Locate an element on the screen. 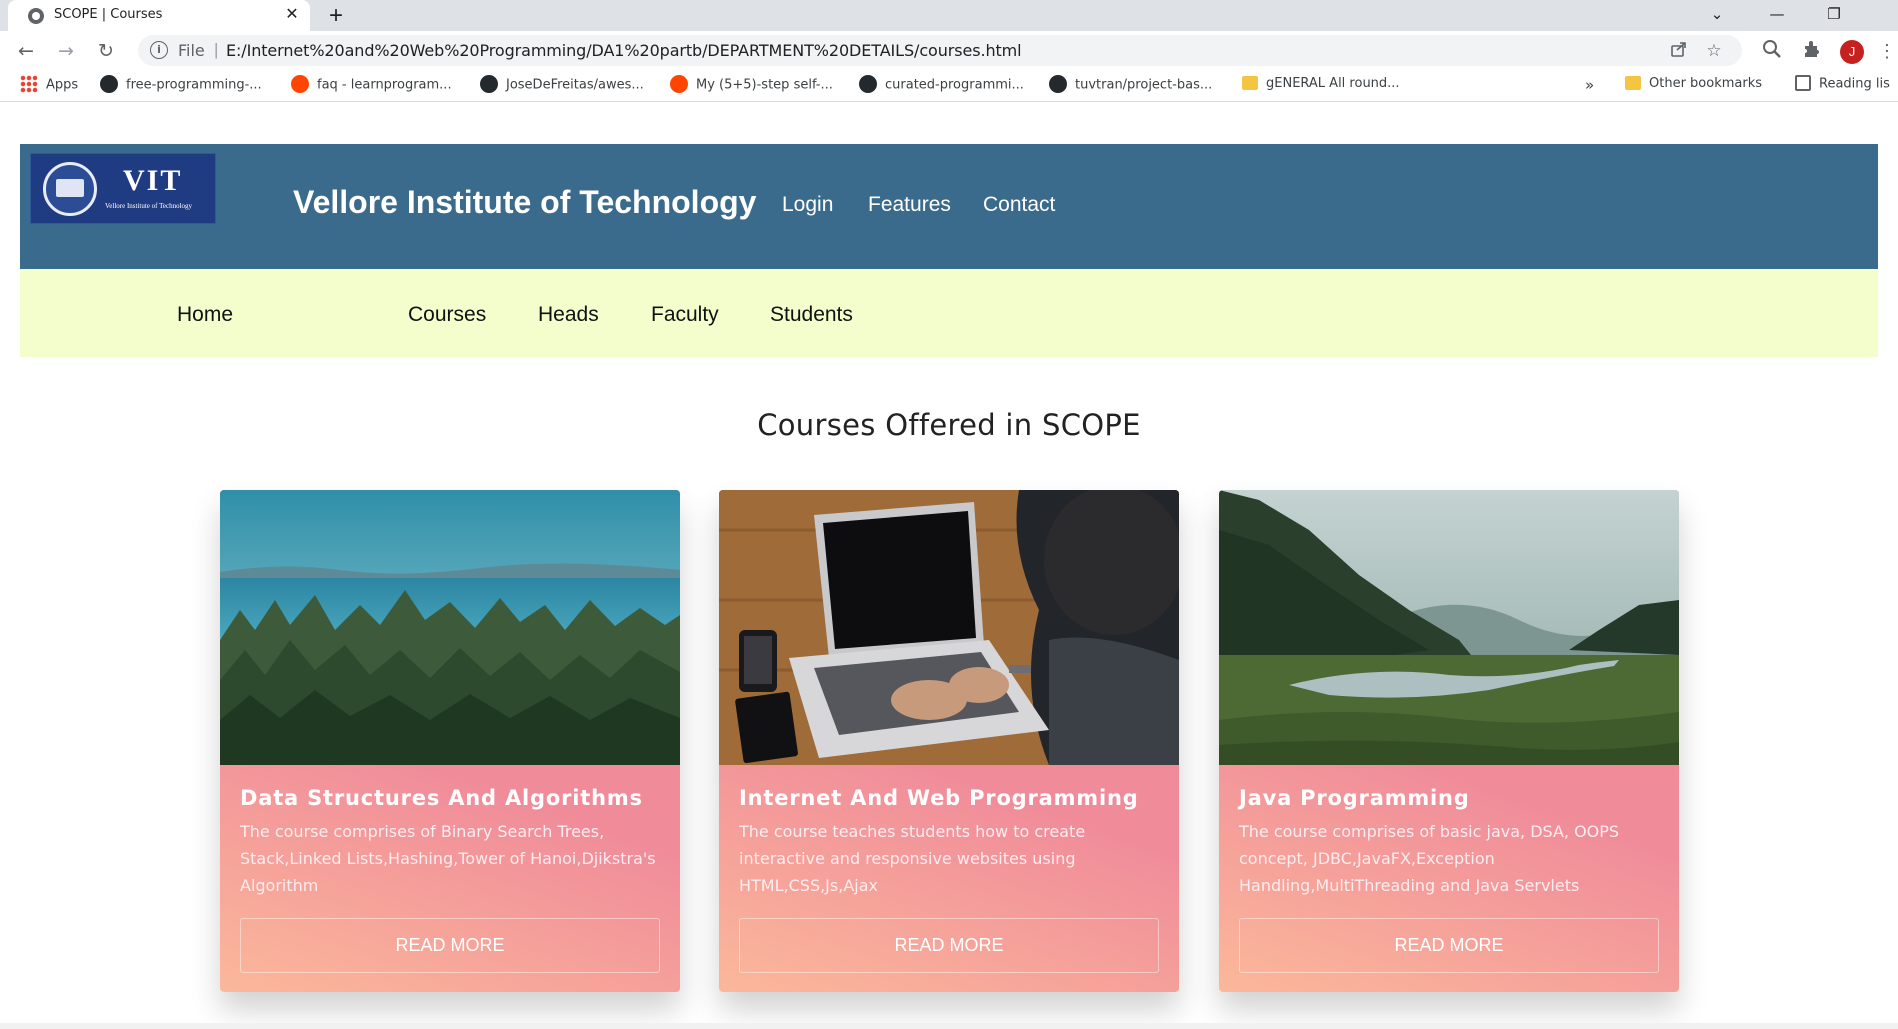 The width and height of the screenshot is (1898, 1029). nav-features: Features is located at coordinates (909, 205).